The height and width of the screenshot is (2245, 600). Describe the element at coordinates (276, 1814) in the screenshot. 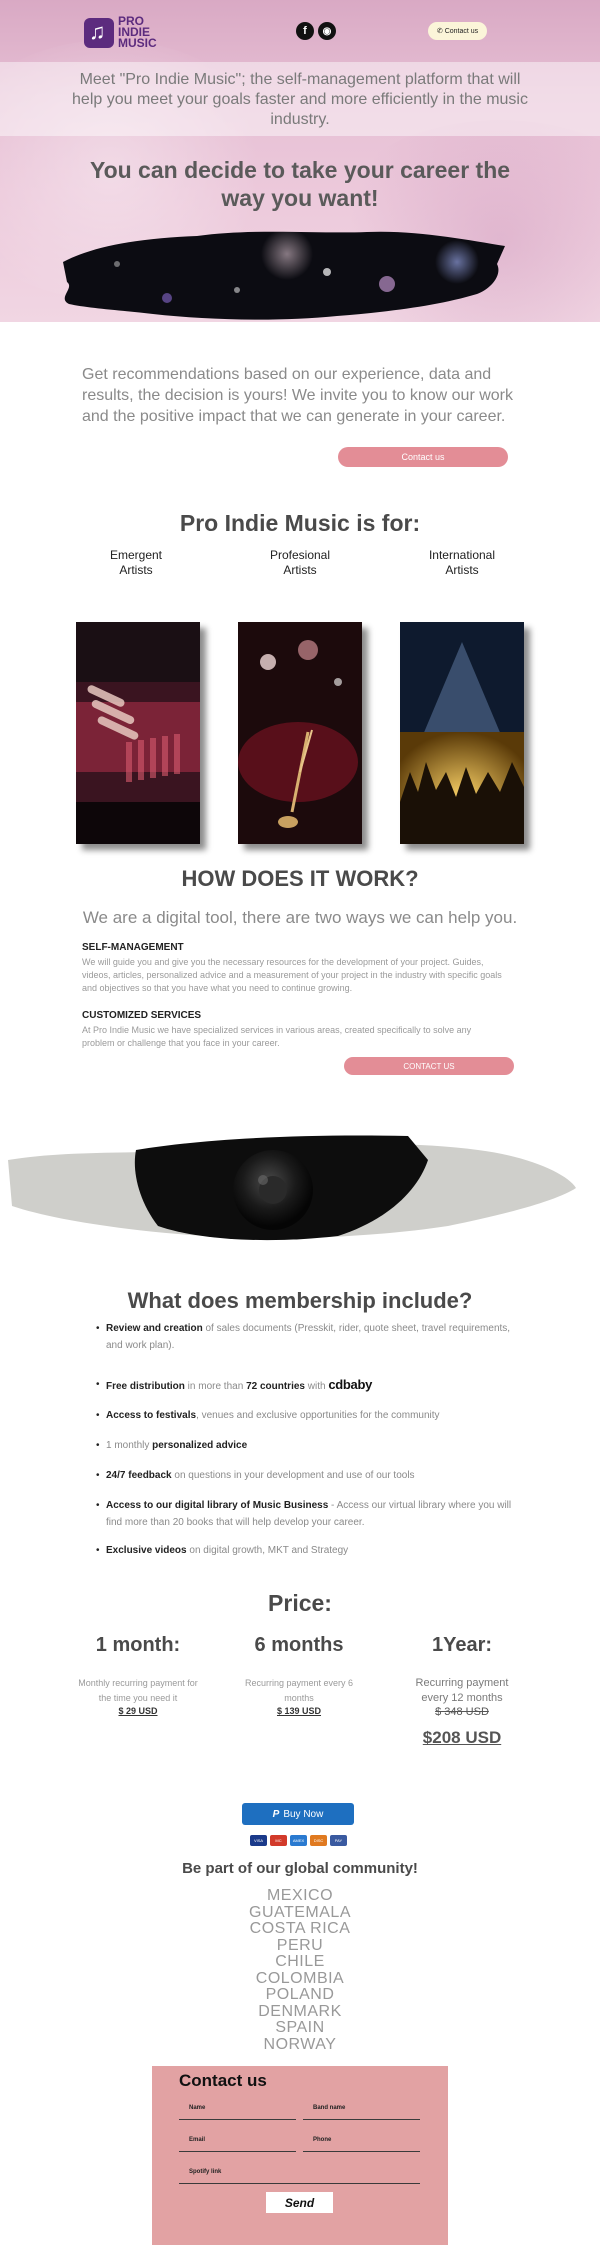

I see `paypal-icon: P` at that location.